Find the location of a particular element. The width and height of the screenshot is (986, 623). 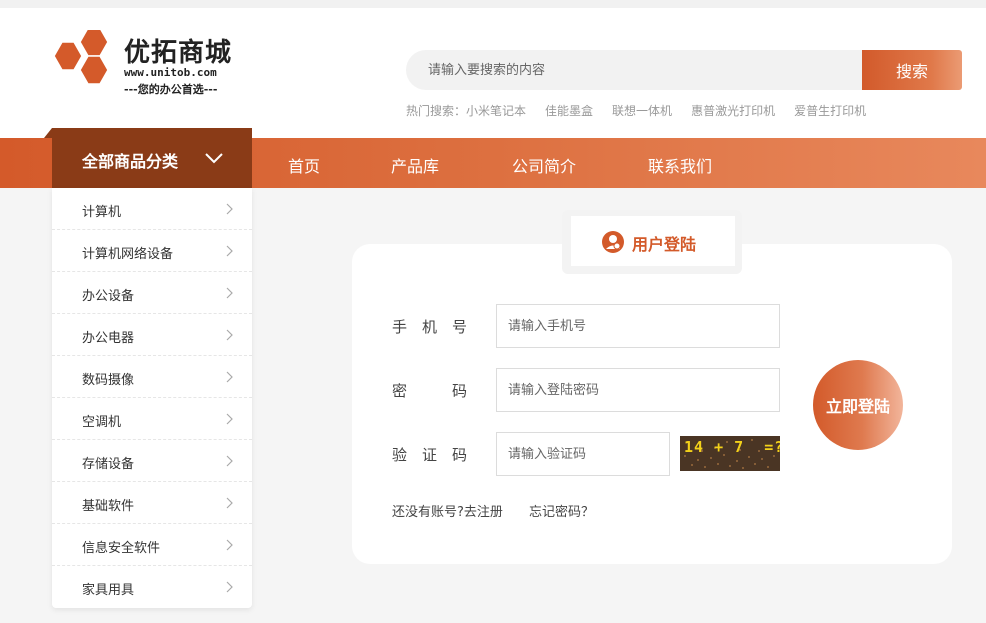

sidebar-item-security-software: 信息安全软件 is located at coordinates (152, 545).